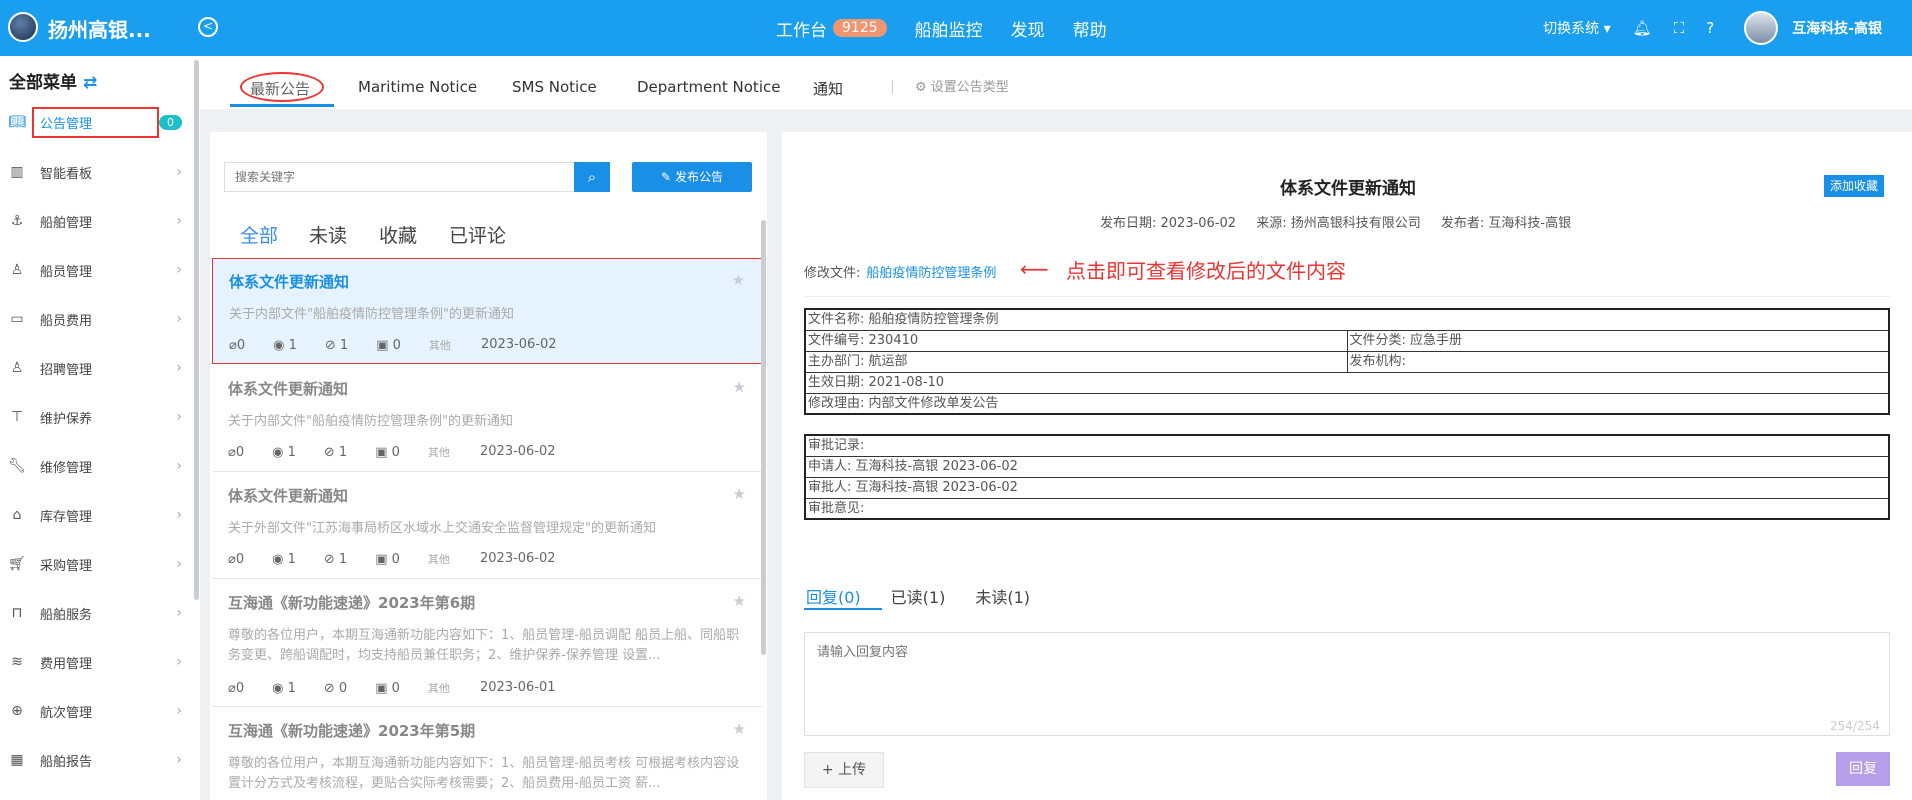  What do you see at coordinates (698, 177) in the screenshot?
I see `publish-label: 发布公告` at bounding box center [698, 177].